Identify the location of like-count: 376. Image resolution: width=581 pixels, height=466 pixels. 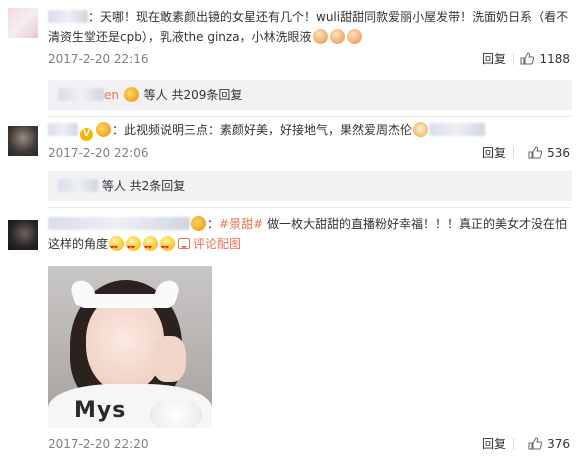
(558, 444).